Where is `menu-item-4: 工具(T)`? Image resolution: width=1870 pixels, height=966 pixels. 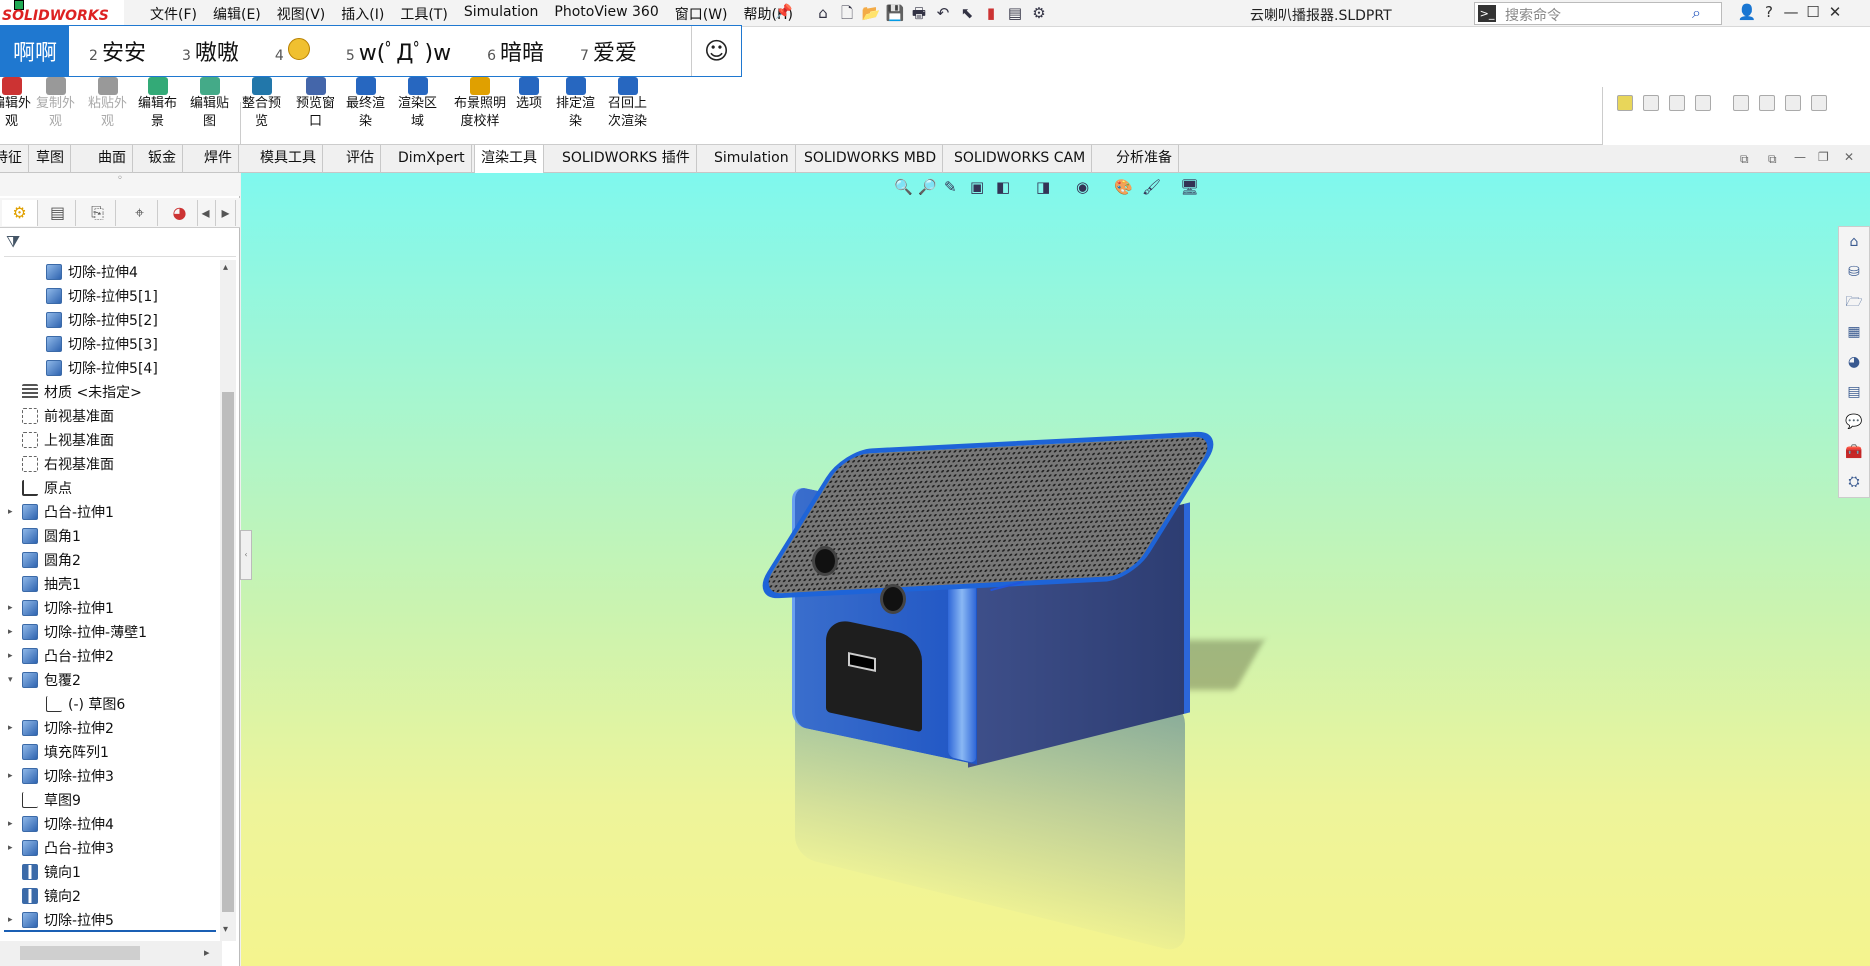 menu-item-4: 工具(T) is located at coordinates (423, 14).